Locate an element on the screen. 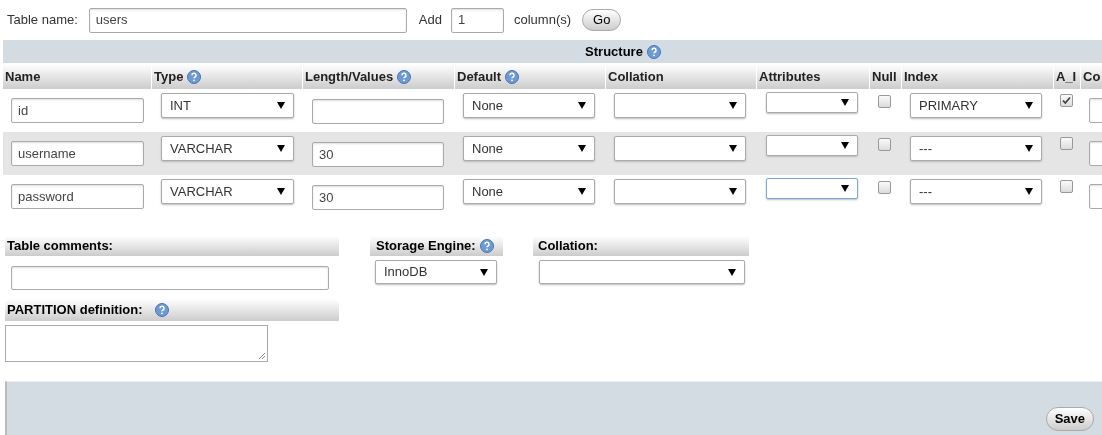 This screenshot has height=435, width=1102. input-field: id is located at coordinates (77, 110).